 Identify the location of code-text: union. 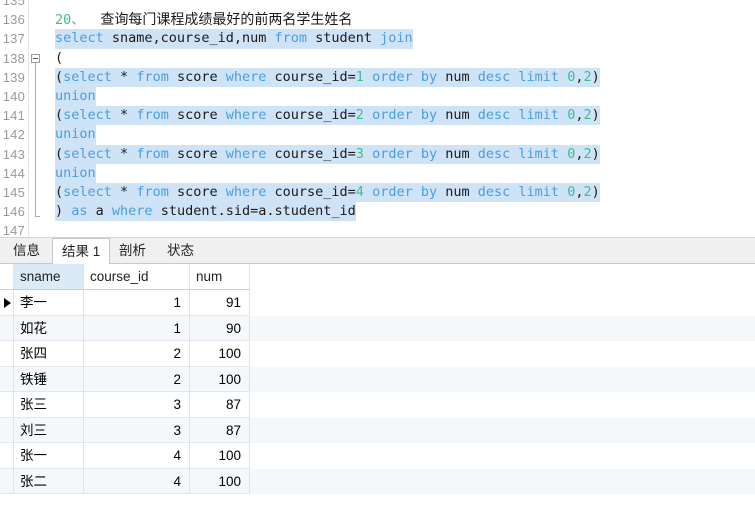
(75, 135).